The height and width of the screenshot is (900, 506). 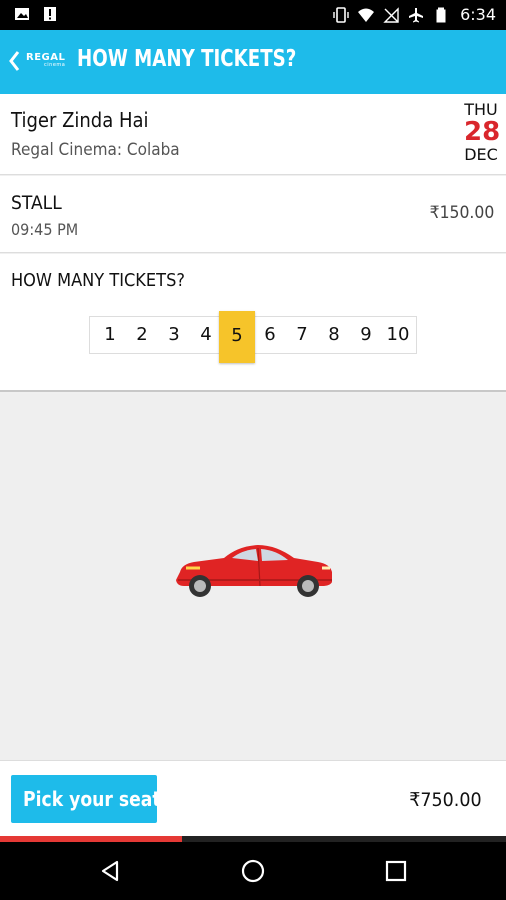 I want to click on ticket-count-label: HOW MANY TICKETS?, so click(x=98, y=280).